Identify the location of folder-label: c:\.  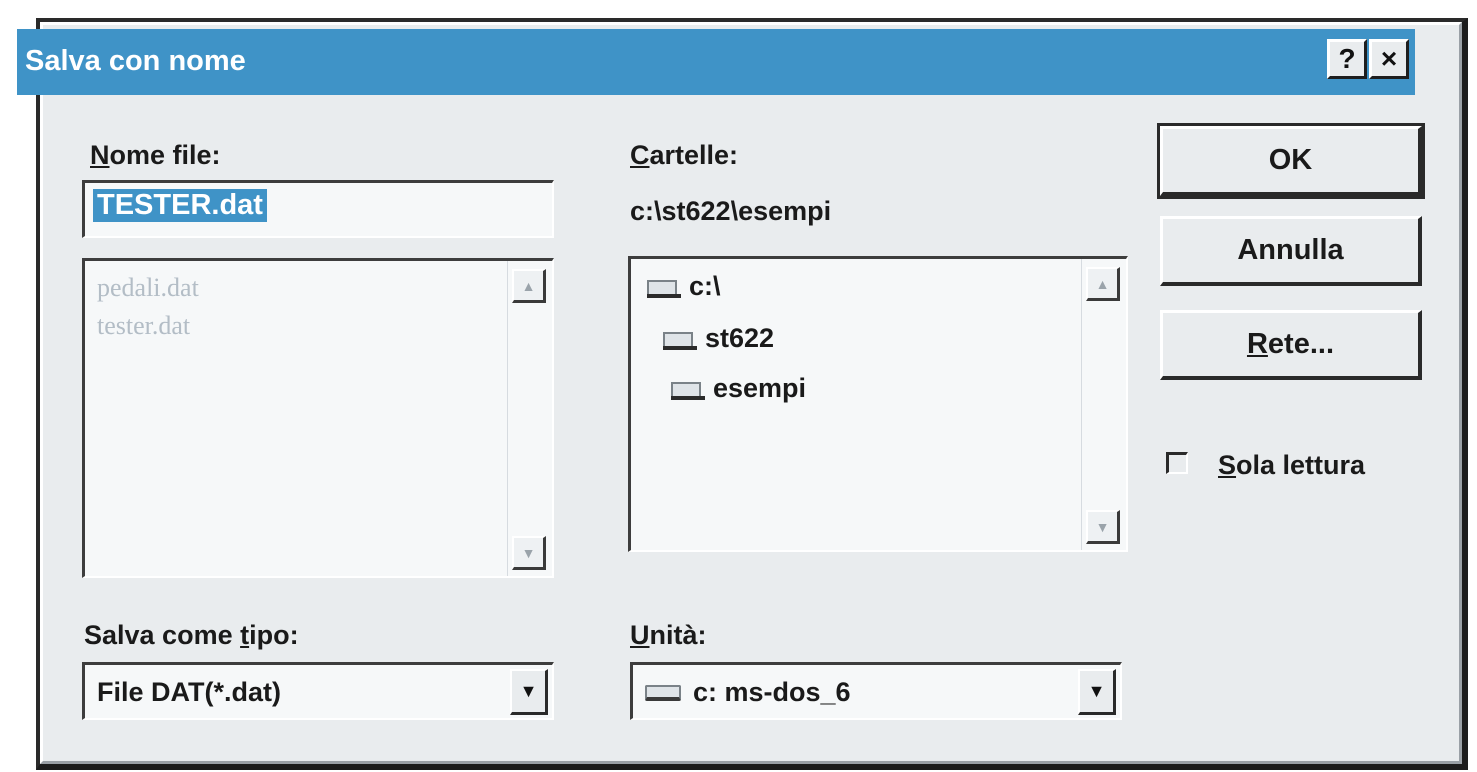
(705, 286).